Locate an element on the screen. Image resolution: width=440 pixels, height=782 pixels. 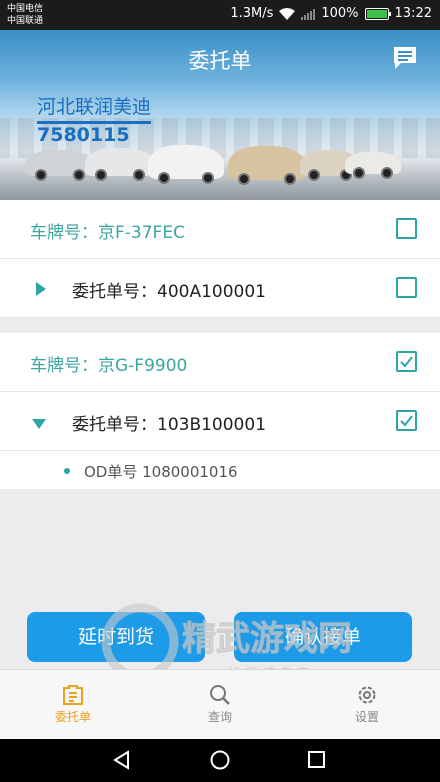
tab-orders: 委托单 is located at coordinates (73, 698).